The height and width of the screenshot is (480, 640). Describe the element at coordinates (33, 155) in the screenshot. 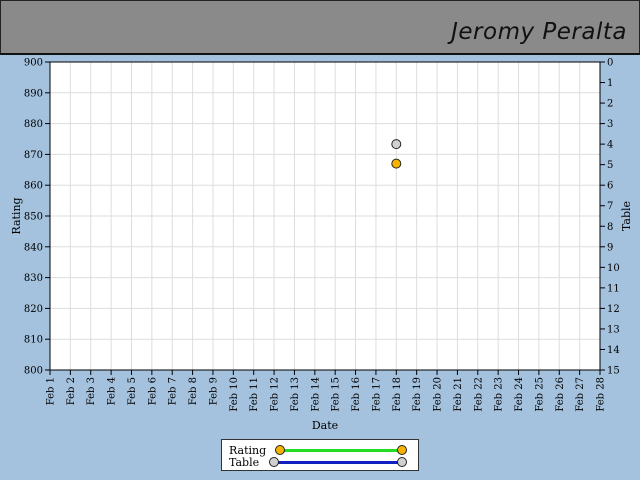

I see `y-tick-label: 870` at that location.